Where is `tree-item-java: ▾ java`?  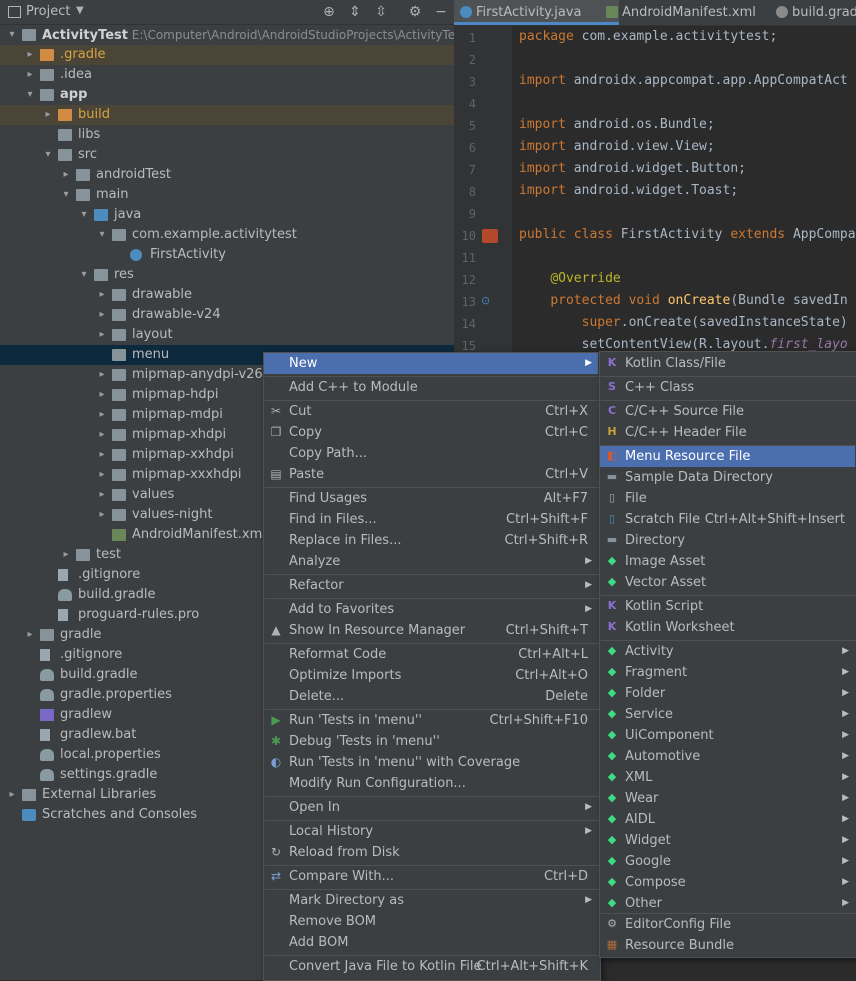 tree-item-java: ▾ java is located at coordinates (227, 215).